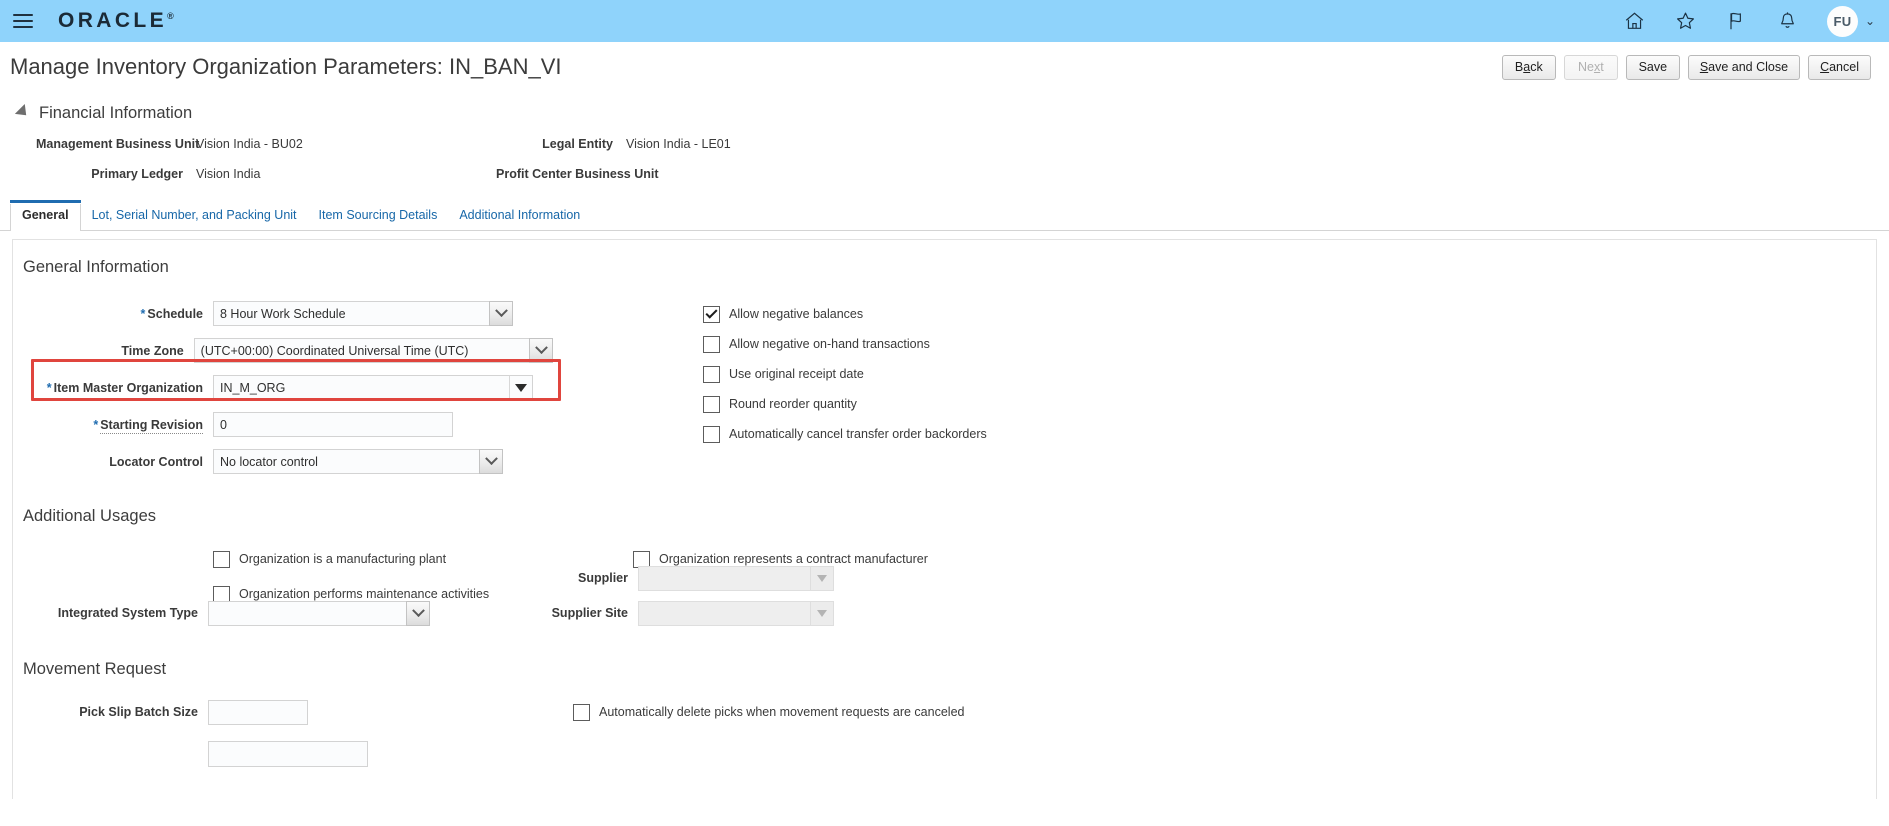  What do you see at coordinates (1257, 174) in the screenshot?
I see `profit-center-business-unit-value` at bounding box center [1257, 174].